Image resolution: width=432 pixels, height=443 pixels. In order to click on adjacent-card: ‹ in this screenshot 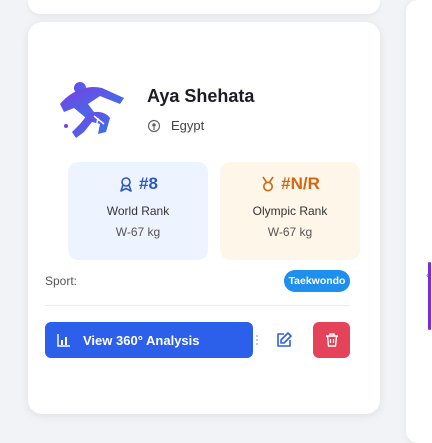, I will do `click(419, 221)`.